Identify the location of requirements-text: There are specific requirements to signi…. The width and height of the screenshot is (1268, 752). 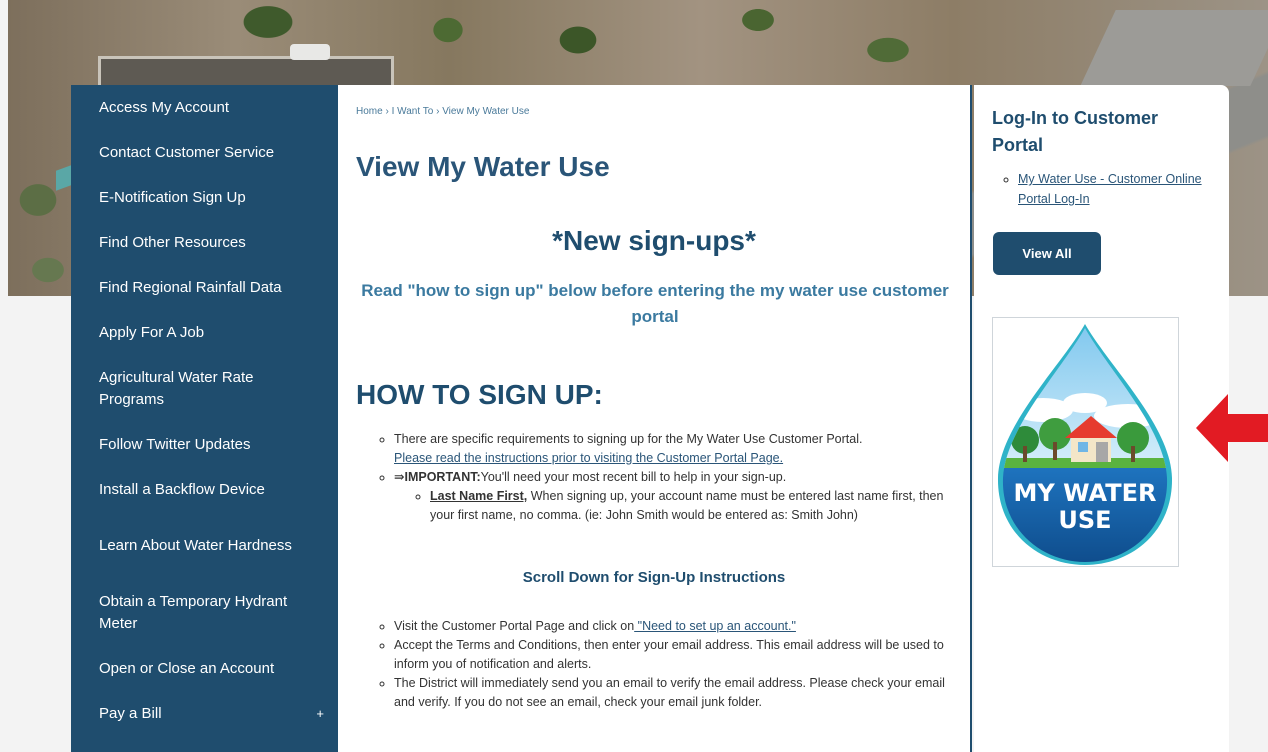
(628, 439).